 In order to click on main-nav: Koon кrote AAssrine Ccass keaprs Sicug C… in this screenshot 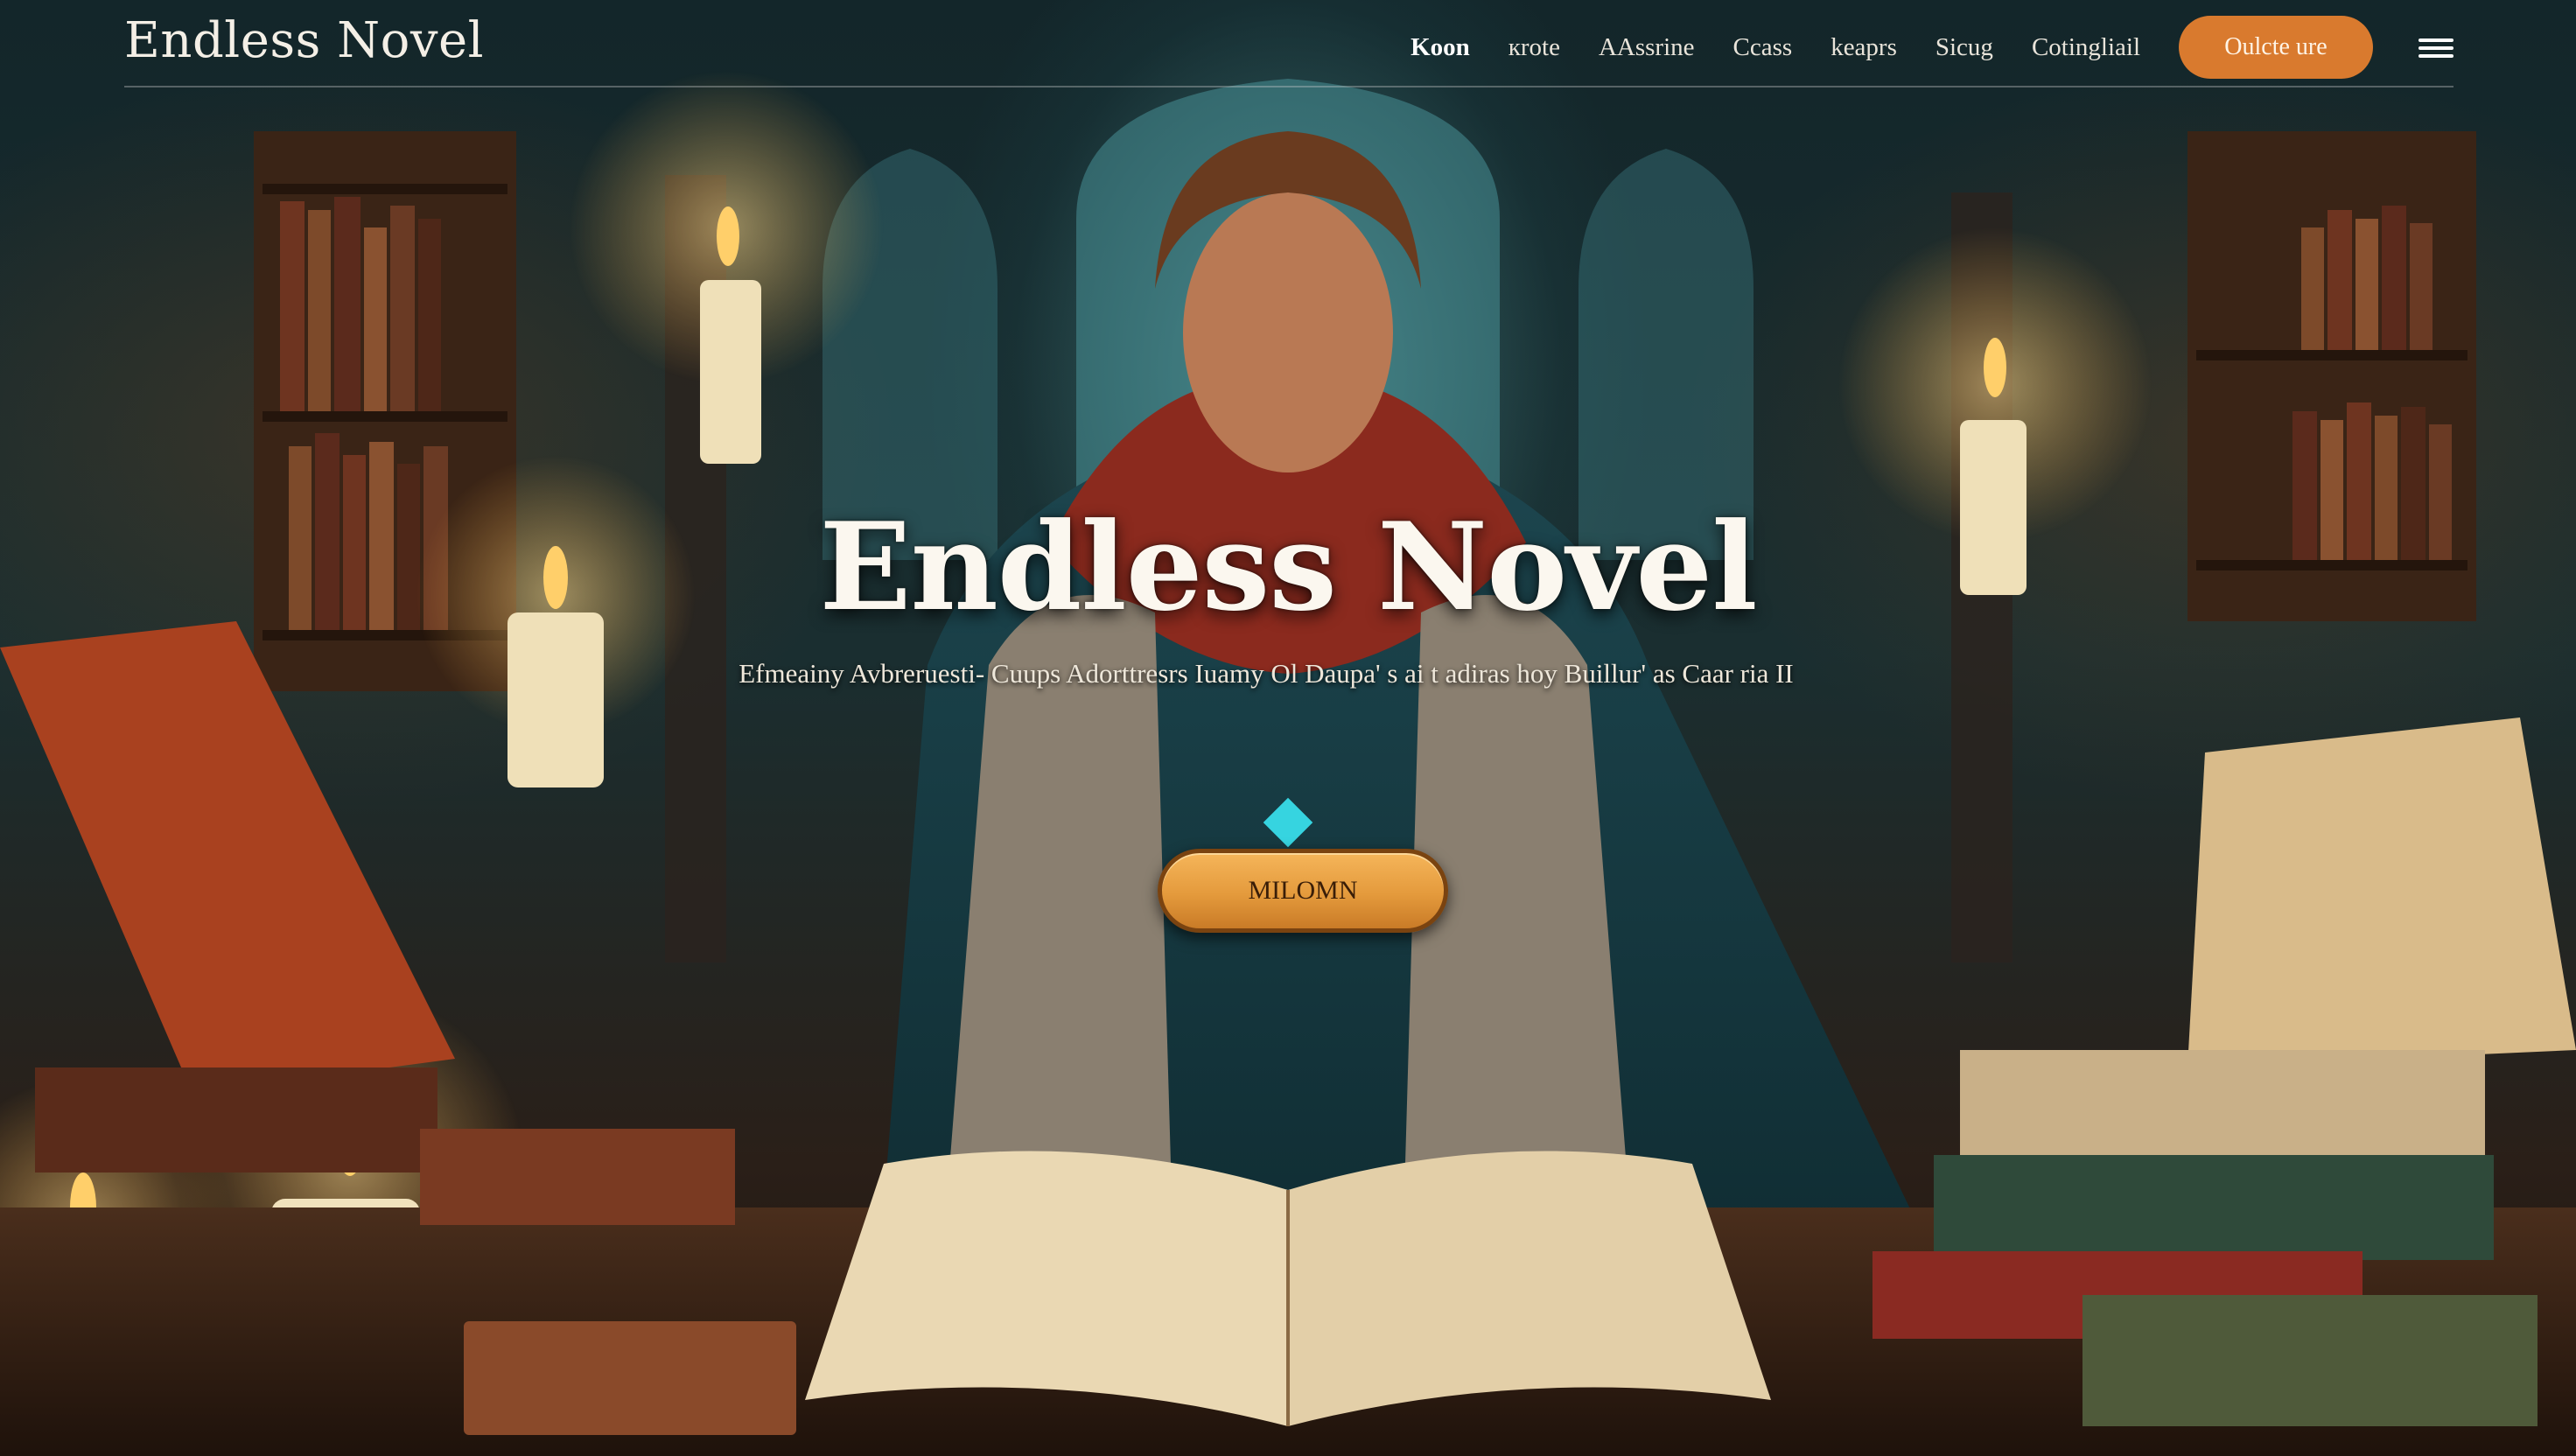, I will do `click(1932, 47)`.